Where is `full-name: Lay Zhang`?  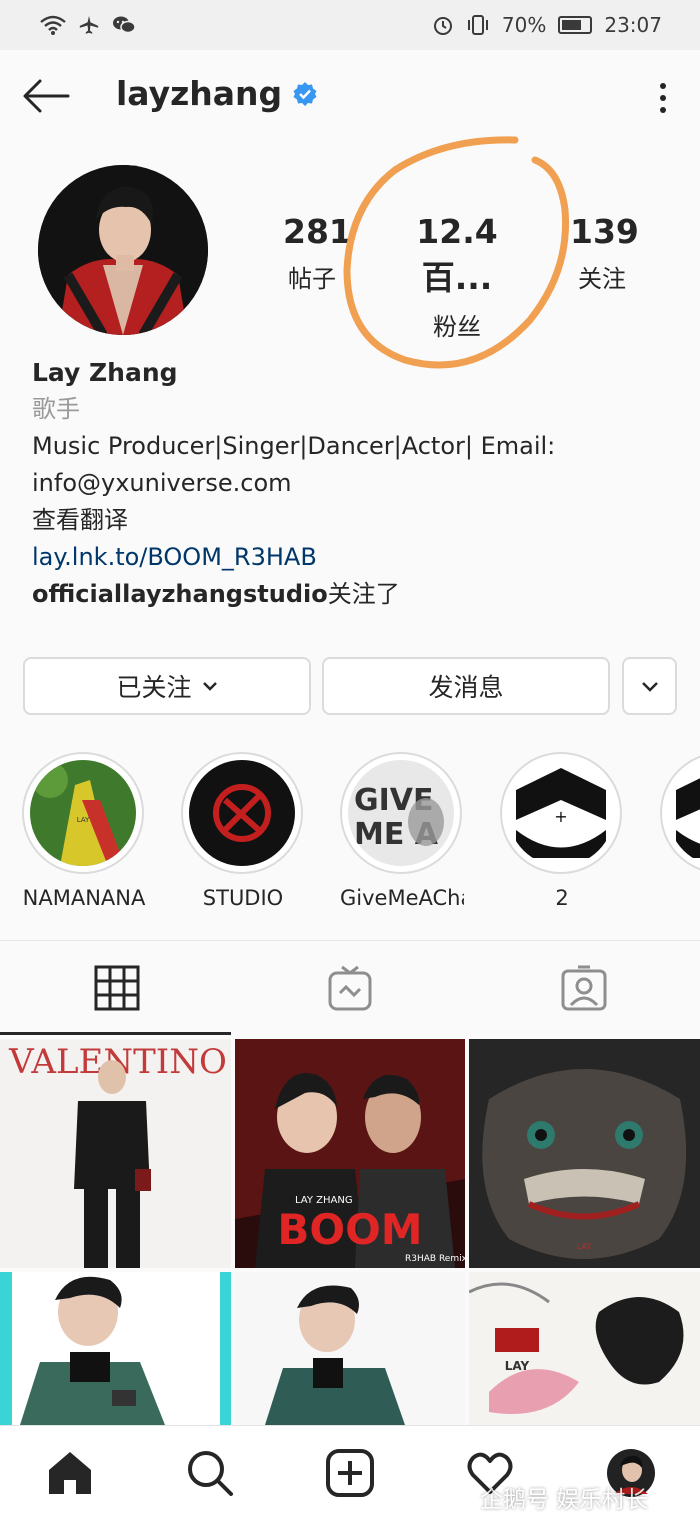
full-name: Lay Zhang is located at coordinates (105, 372).